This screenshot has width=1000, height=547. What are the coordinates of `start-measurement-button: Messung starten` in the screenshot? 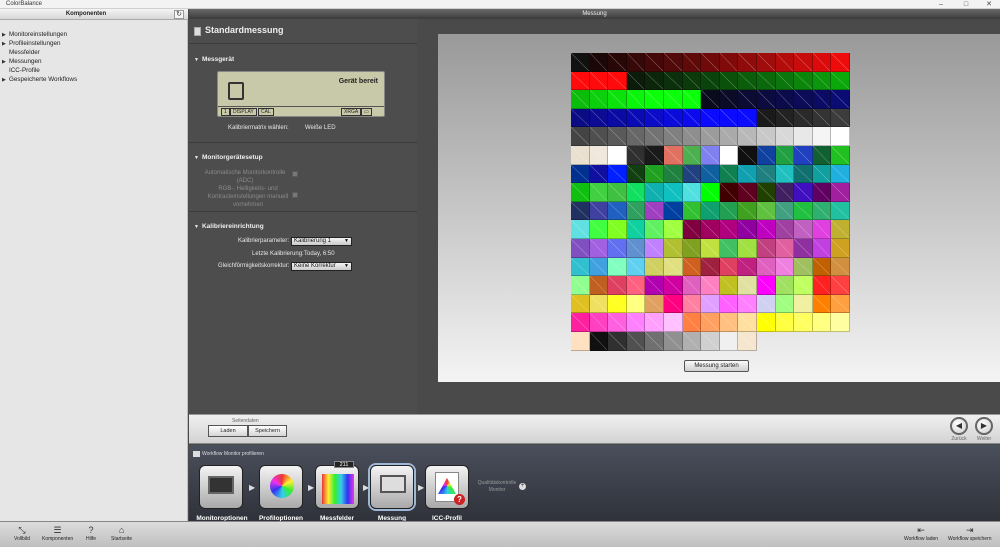 It's located at (716, 366).